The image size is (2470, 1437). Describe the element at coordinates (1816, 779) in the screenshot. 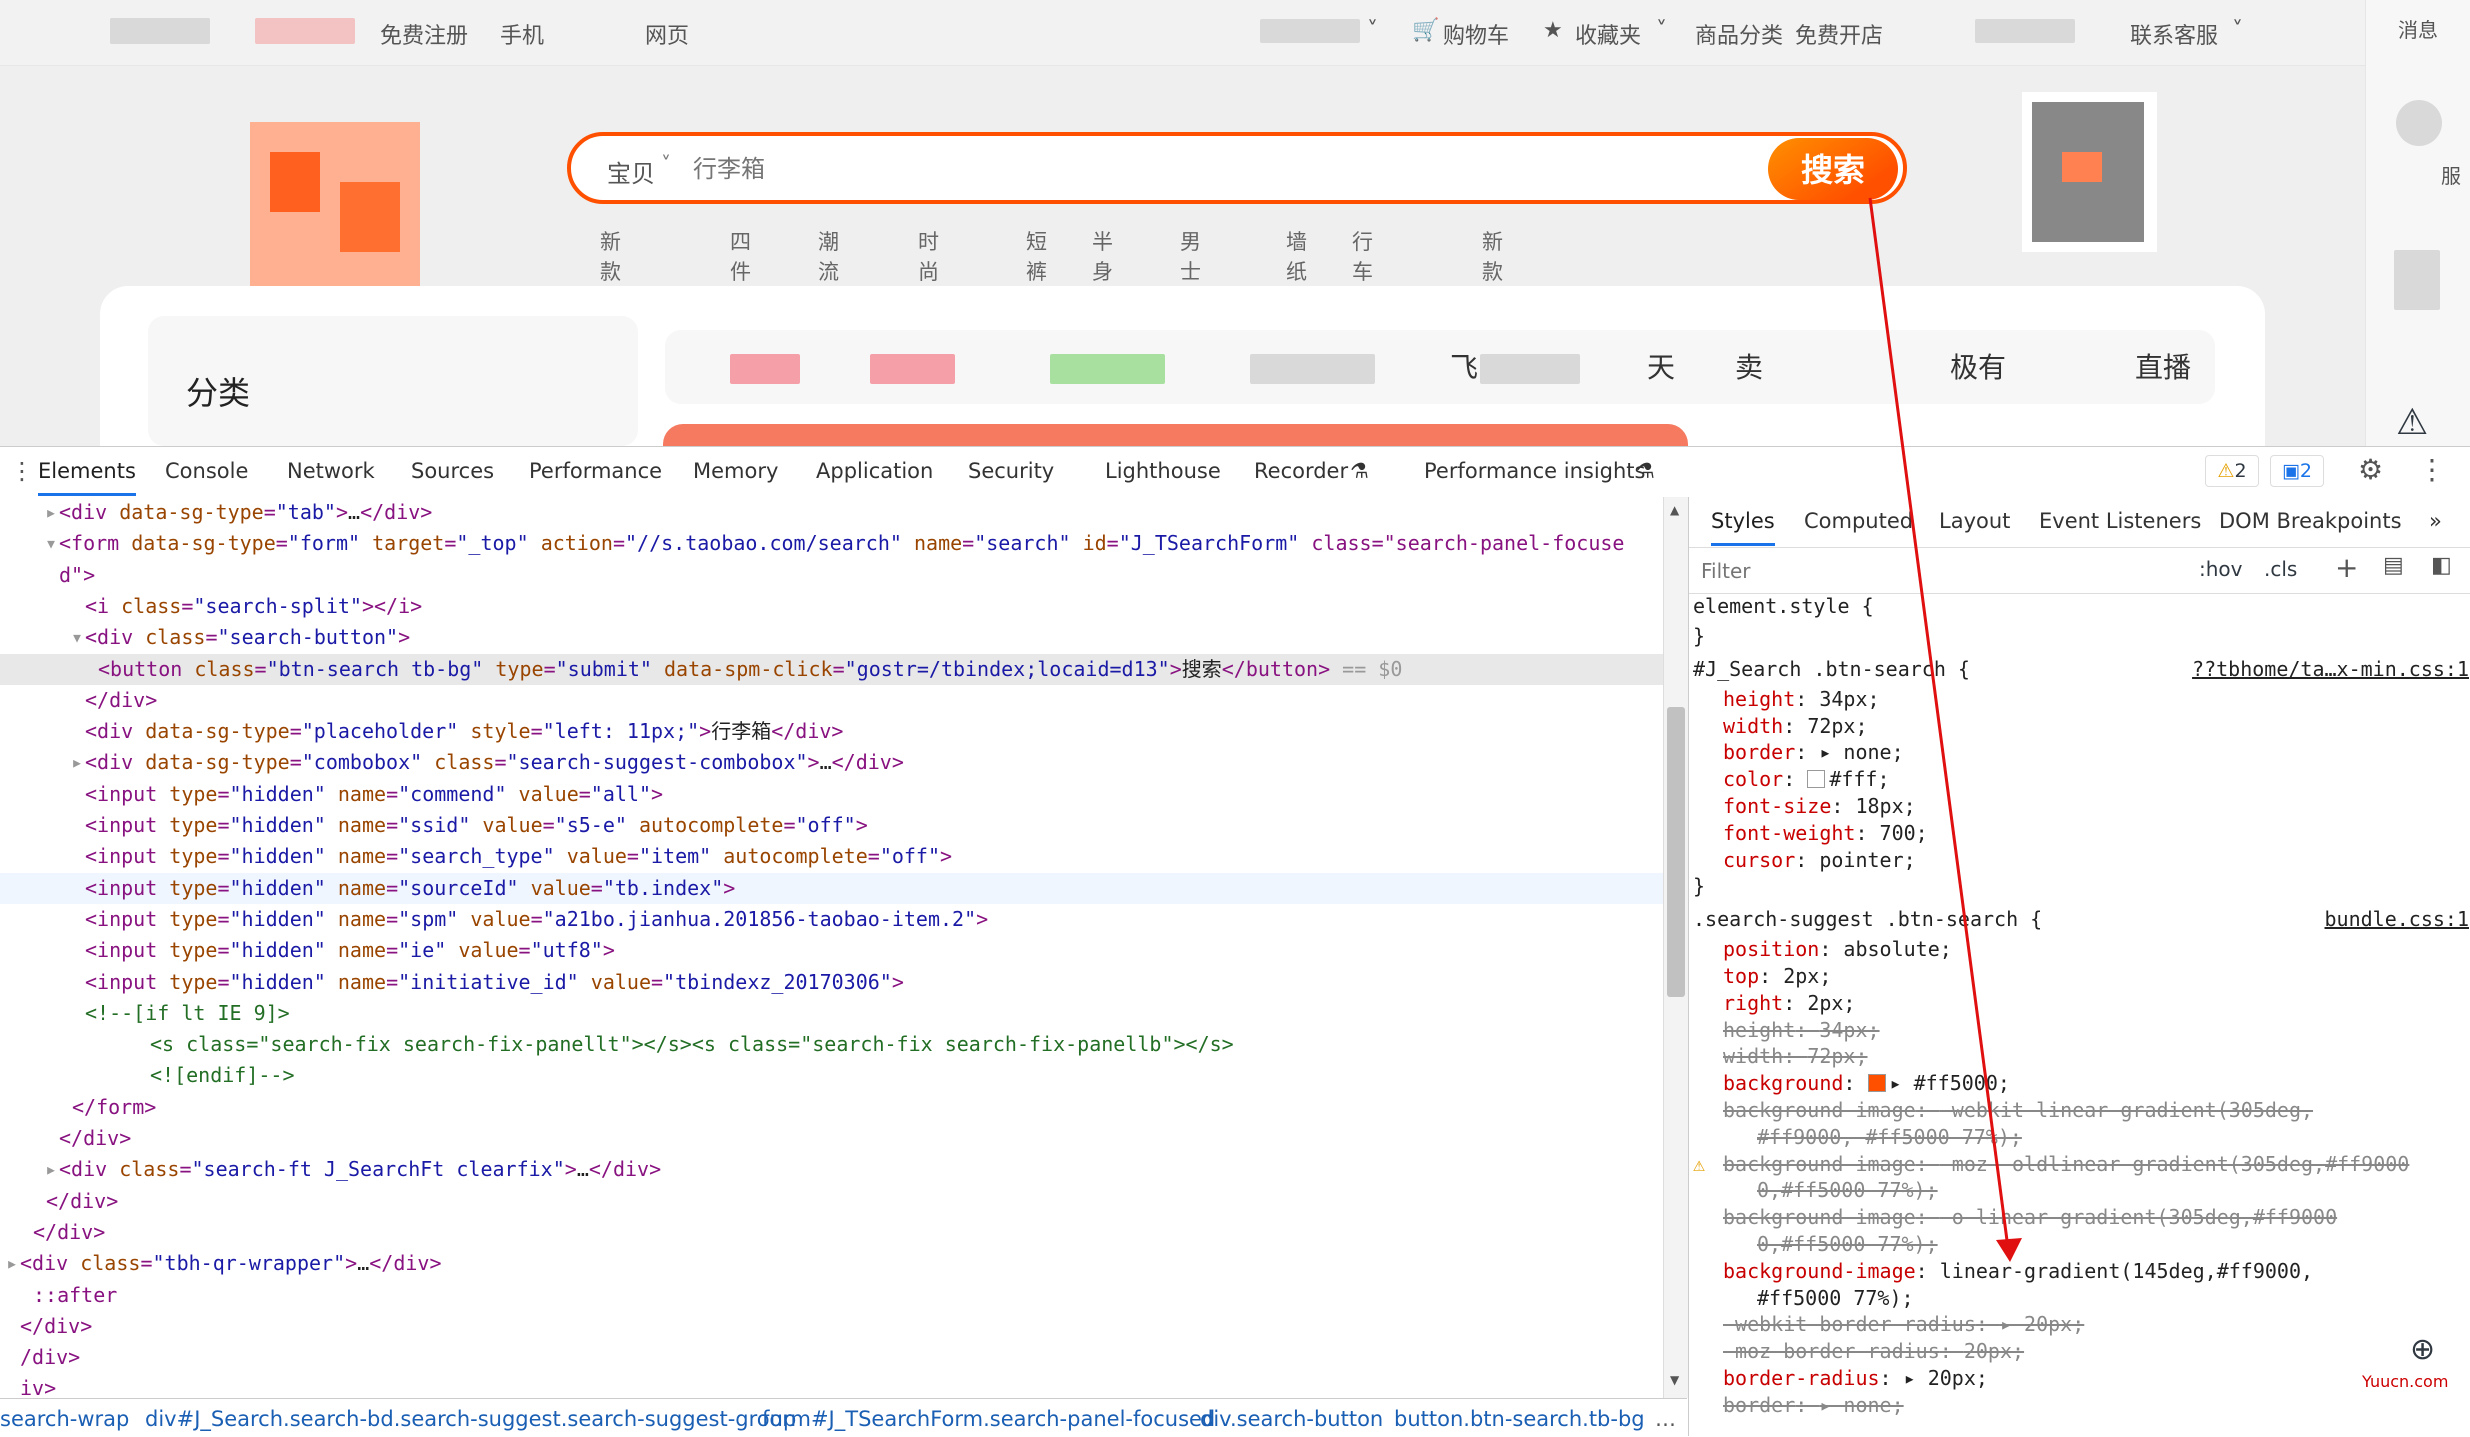

I see `color-swatch` at that location.